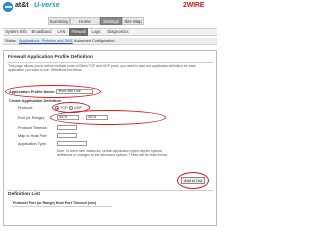 The image size is (320, 240). Describe the element at coordinates (25, 108) in the screenshot. I see `protocol-label: Protocol:` at that location.